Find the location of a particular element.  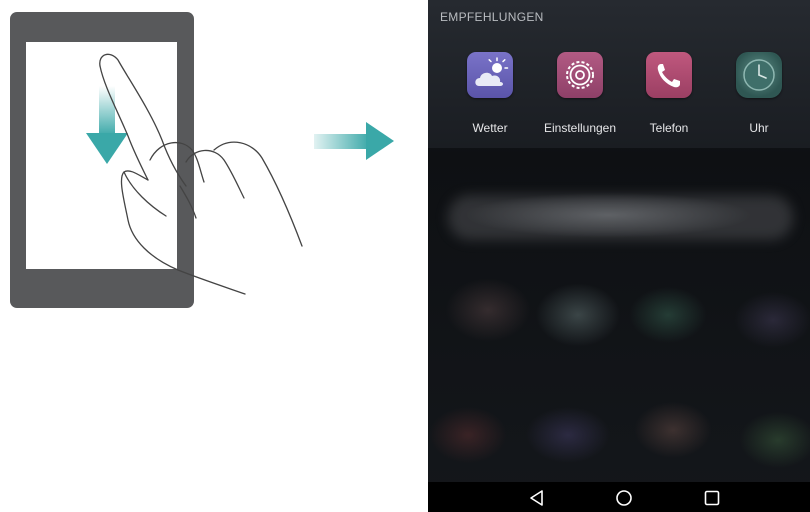

app-label: Einstellungen is located at coordinates (580, 128).